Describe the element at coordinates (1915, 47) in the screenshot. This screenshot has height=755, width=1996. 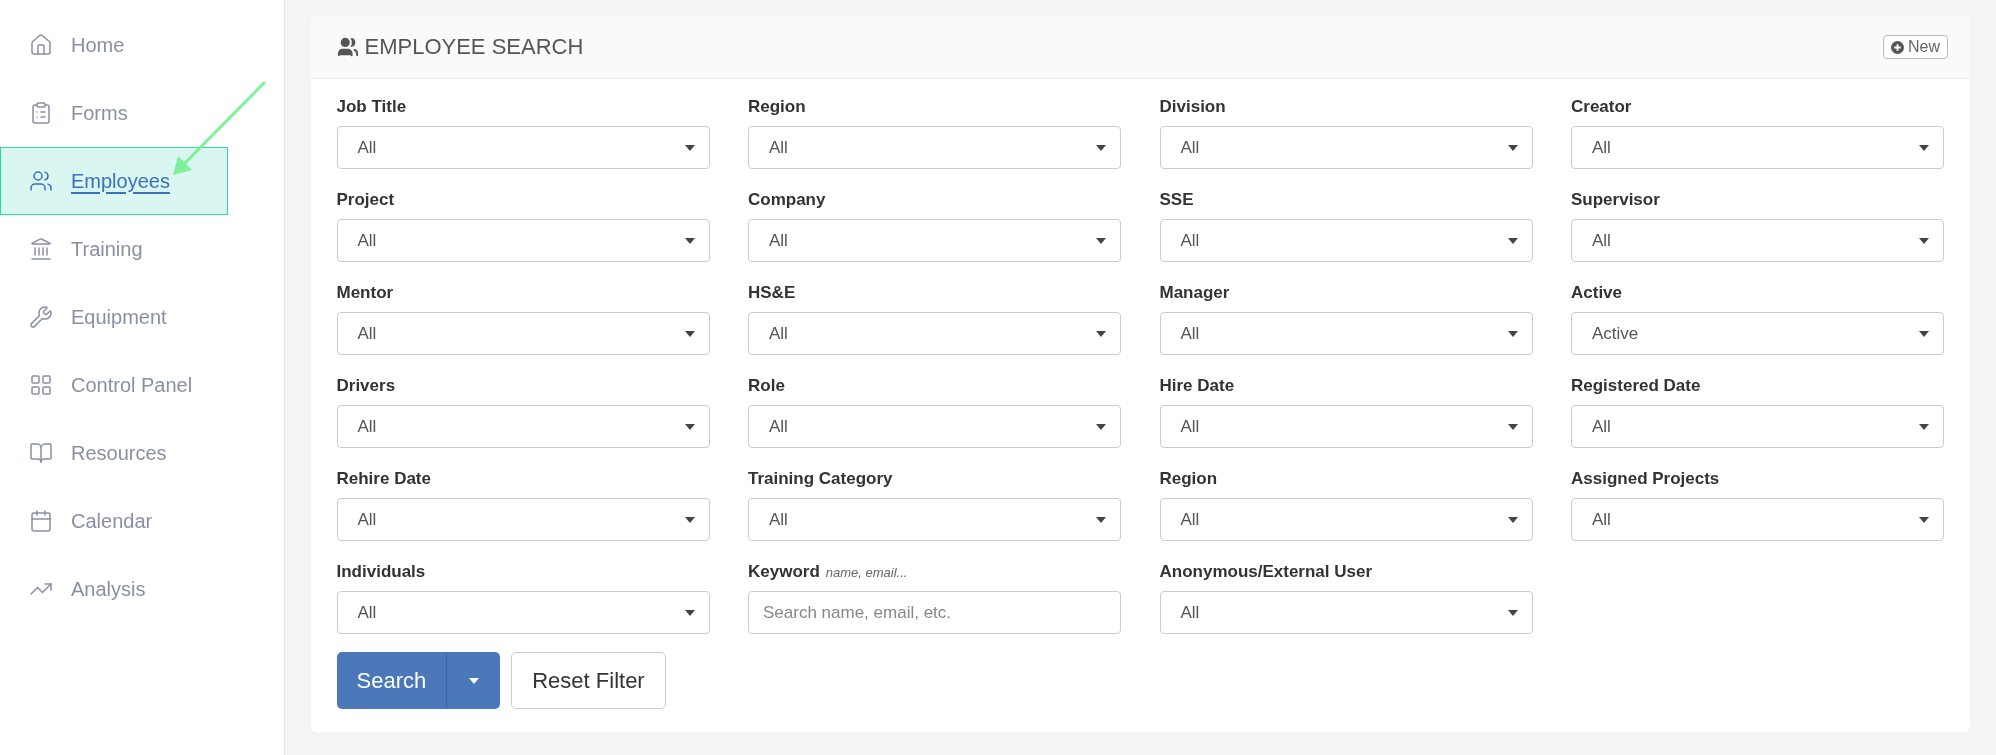
I see `new-button: New` at that location.